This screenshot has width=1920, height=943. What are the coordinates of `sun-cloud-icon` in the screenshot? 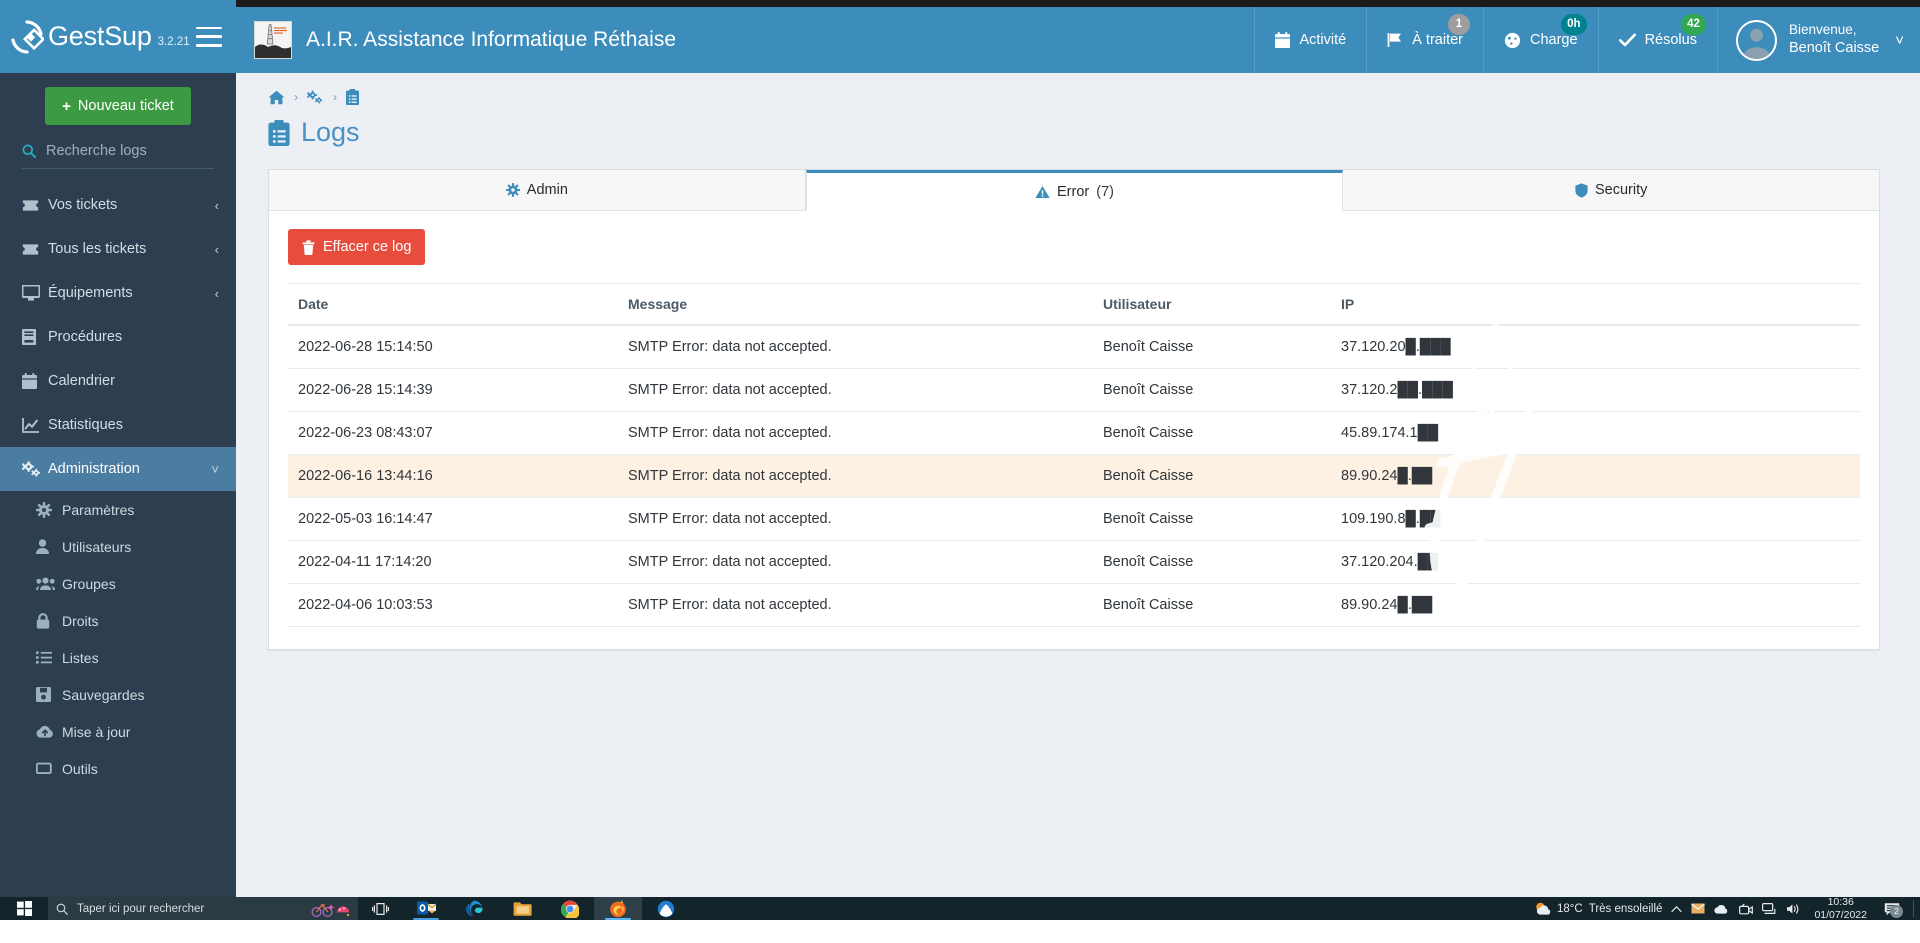 It's located at (1542, 908).